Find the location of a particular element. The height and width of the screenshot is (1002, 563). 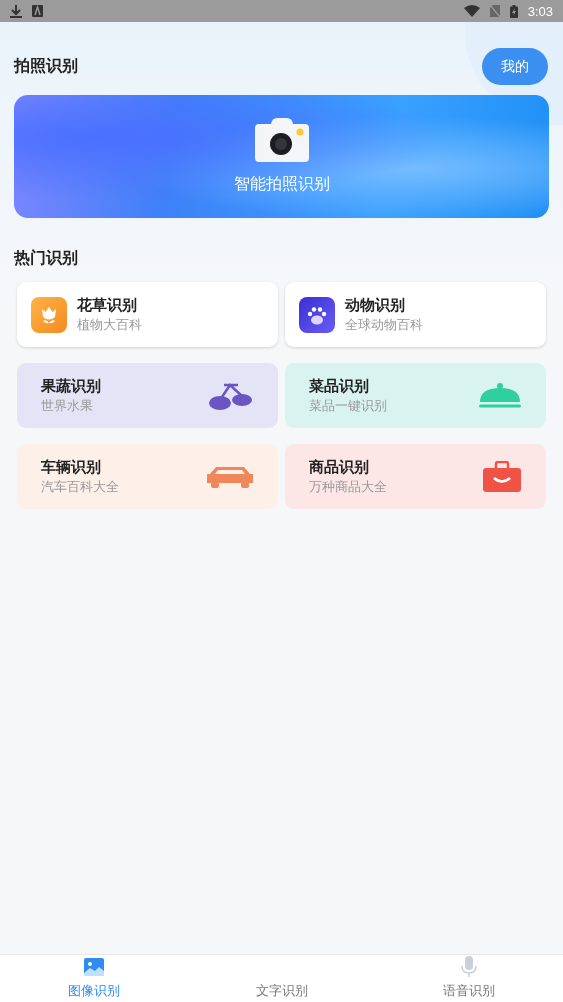

feature-card: 果蔬识别 世界水果 is located at coordinates (147, 395).